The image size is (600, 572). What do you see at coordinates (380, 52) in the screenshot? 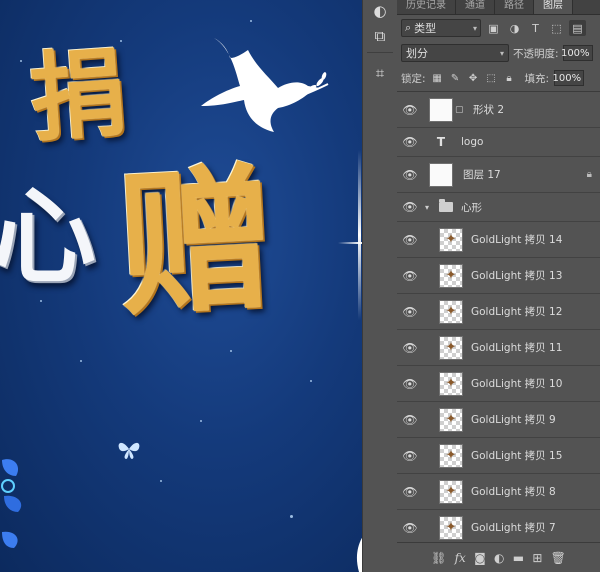
I see `divider` at bounding box center [380, 52].